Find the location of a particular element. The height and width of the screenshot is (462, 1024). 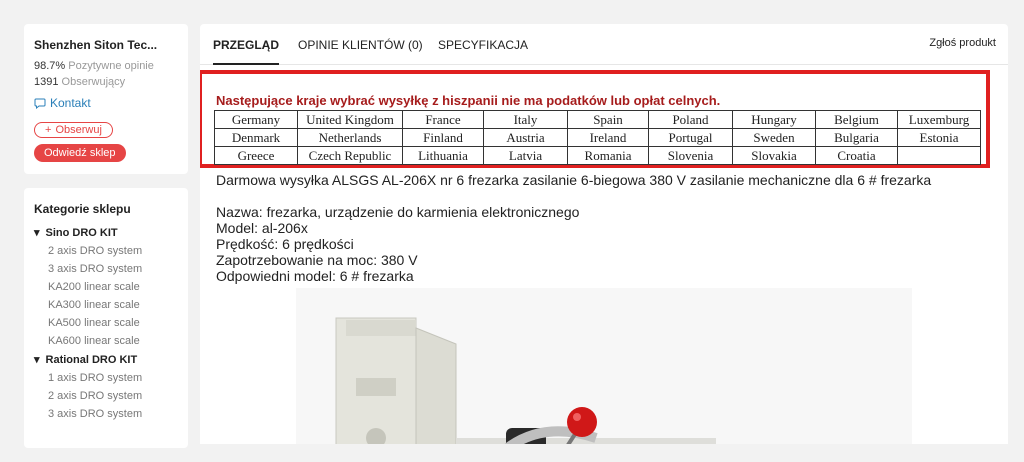

country-cell: Estonia is located at coordinates (939, 137).